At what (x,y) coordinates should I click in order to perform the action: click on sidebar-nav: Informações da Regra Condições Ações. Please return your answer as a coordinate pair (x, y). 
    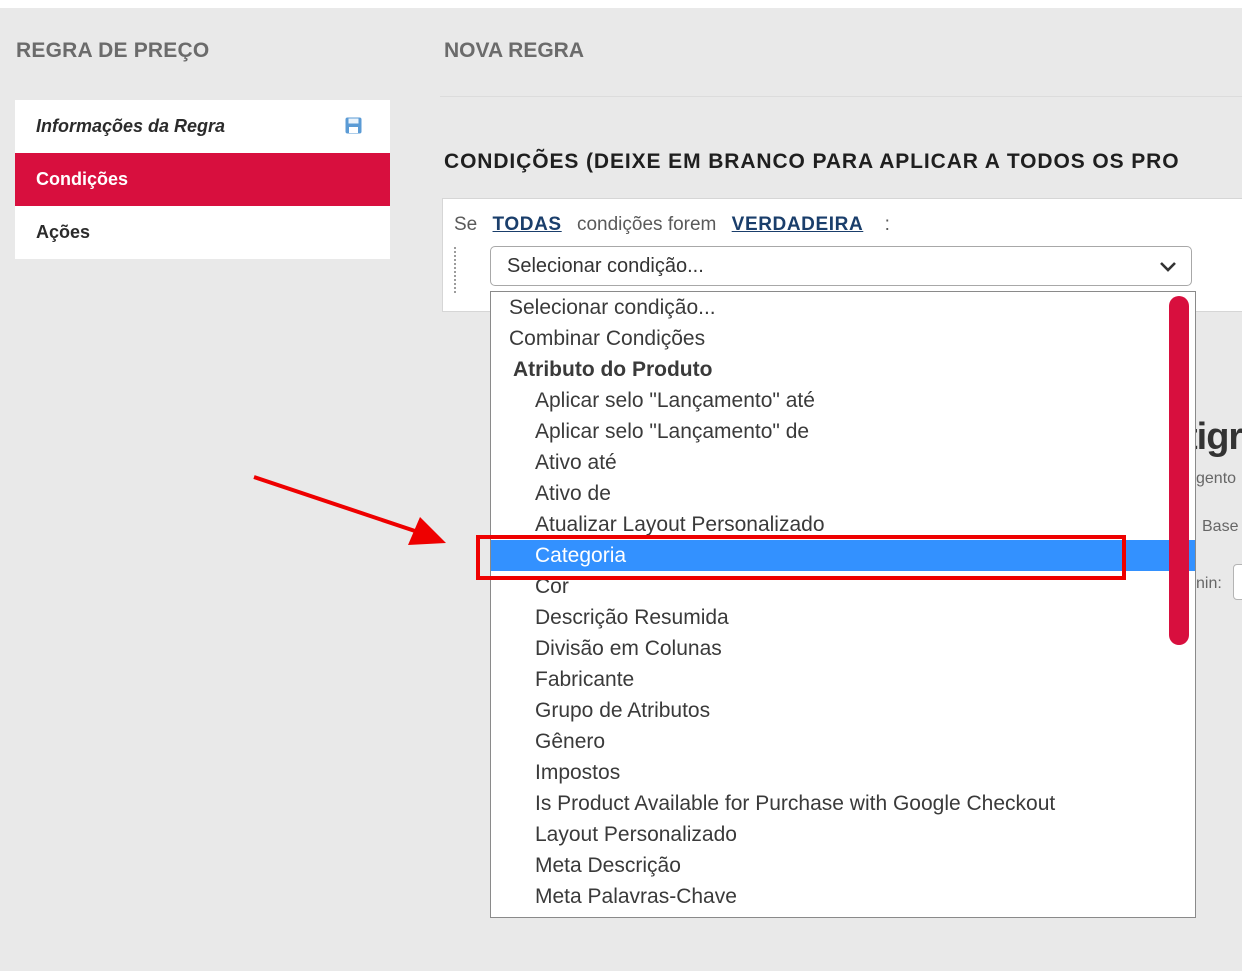
    Looking at the image, I should click on (202, 179).